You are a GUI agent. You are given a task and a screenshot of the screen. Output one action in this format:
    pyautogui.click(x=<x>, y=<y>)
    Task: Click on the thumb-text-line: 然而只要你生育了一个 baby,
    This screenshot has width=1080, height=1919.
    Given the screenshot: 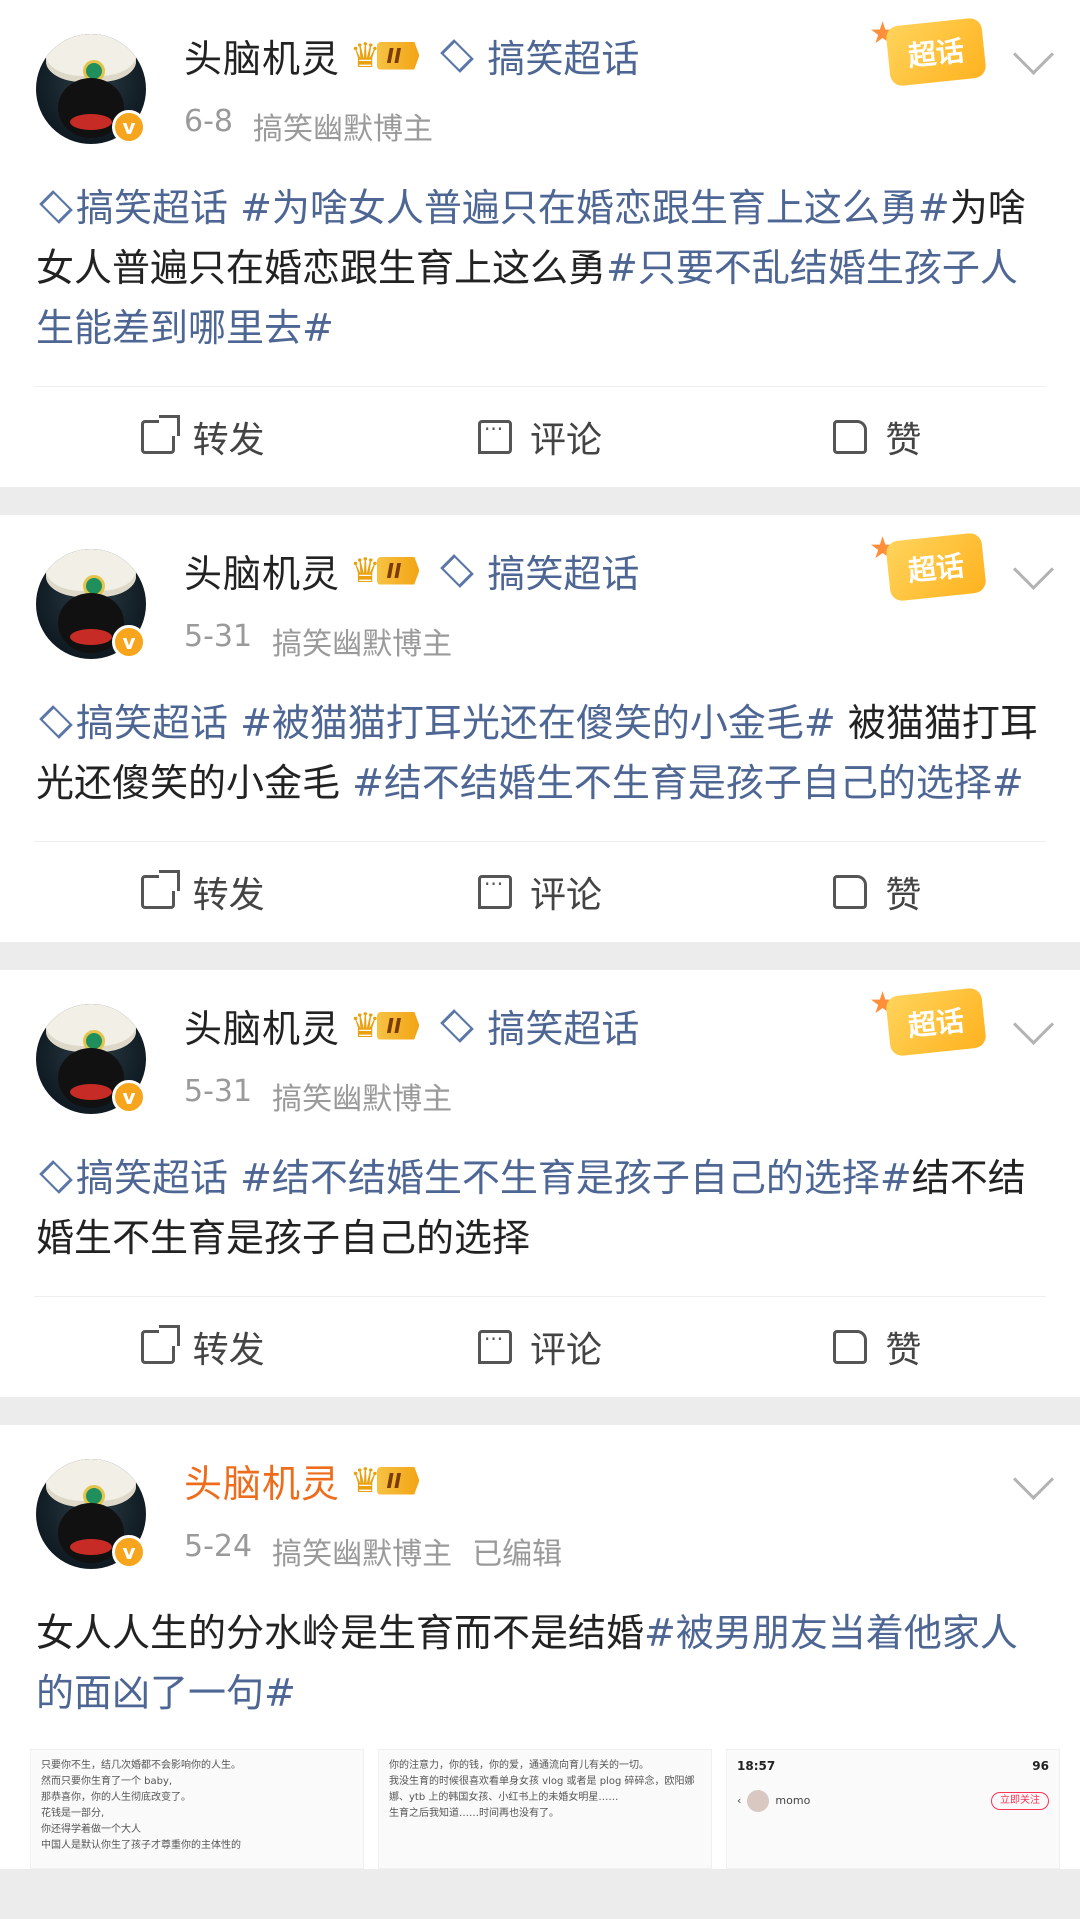 What is the action you would take?
    pyautogui.click(x=107, y=1781)
    